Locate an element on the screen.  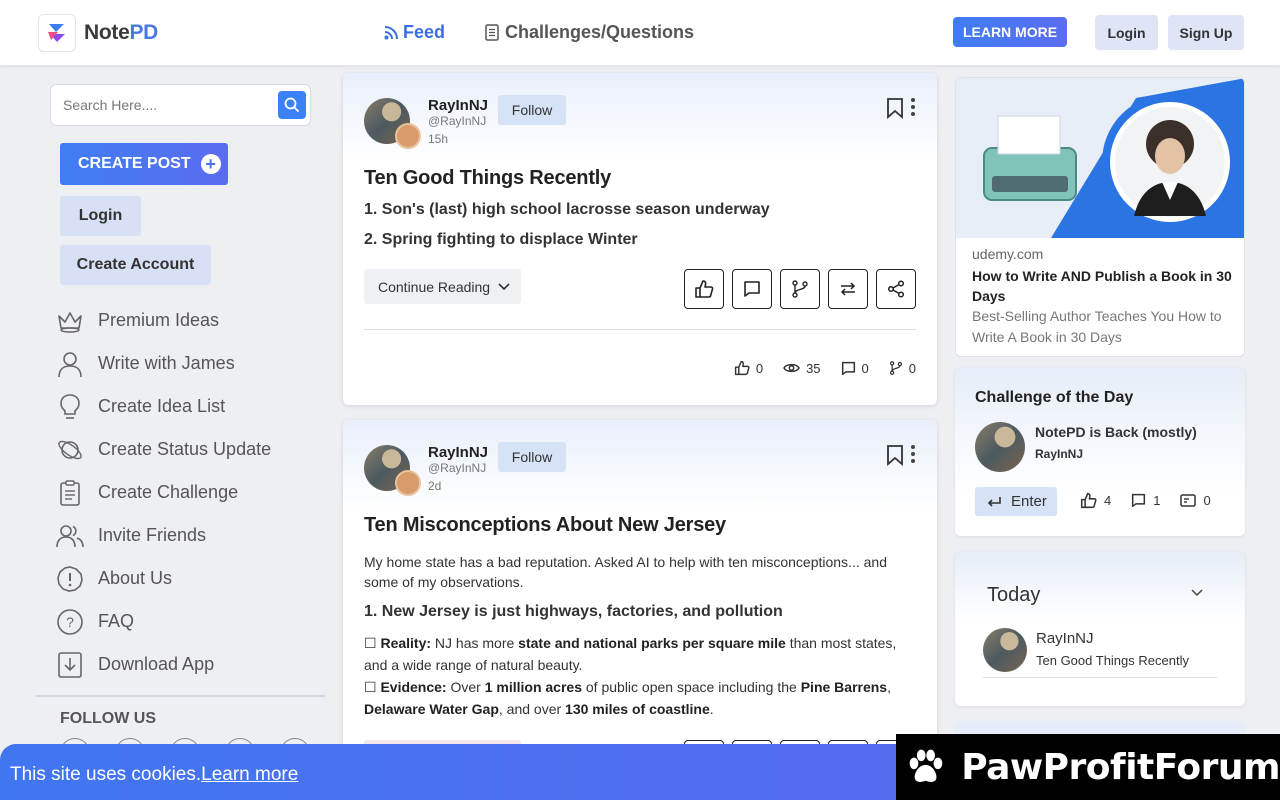
create-post-button: CREATE POST + is located at coordinates (144, 164).